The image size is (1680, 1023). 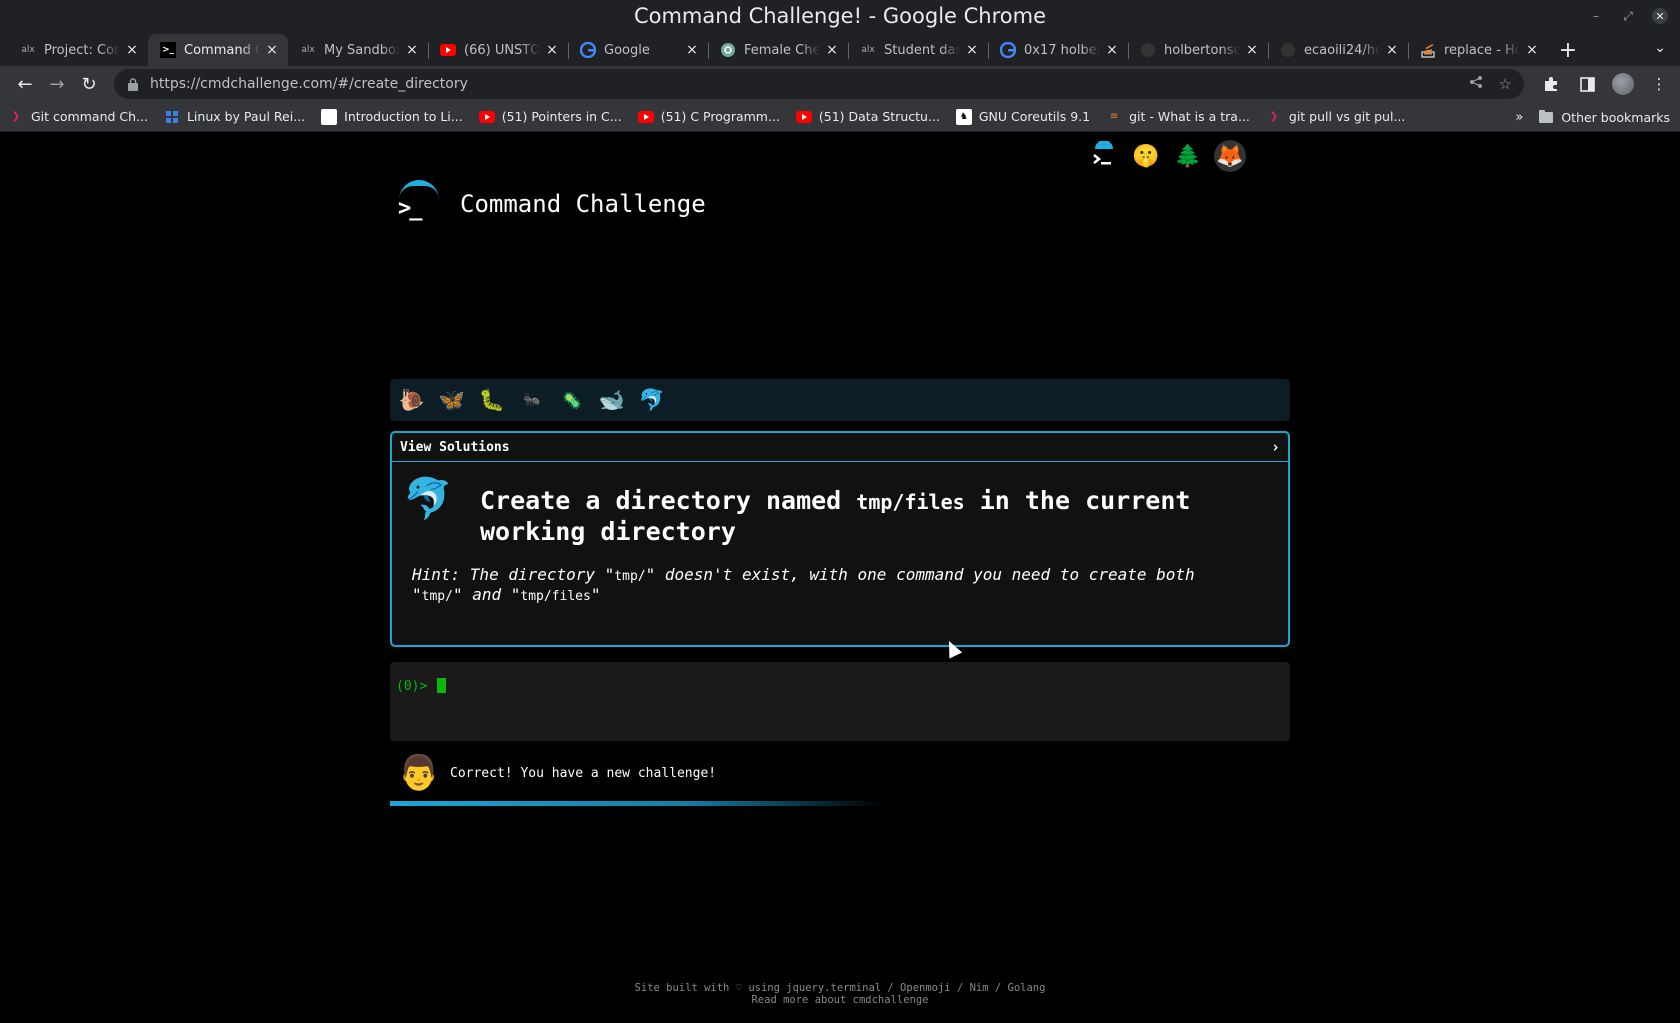 What do you see at coordinates (502, 50) in the screenshot?
I see `tab-label: (66) UNSTOPPABLE` at bounding box center [502, 50].